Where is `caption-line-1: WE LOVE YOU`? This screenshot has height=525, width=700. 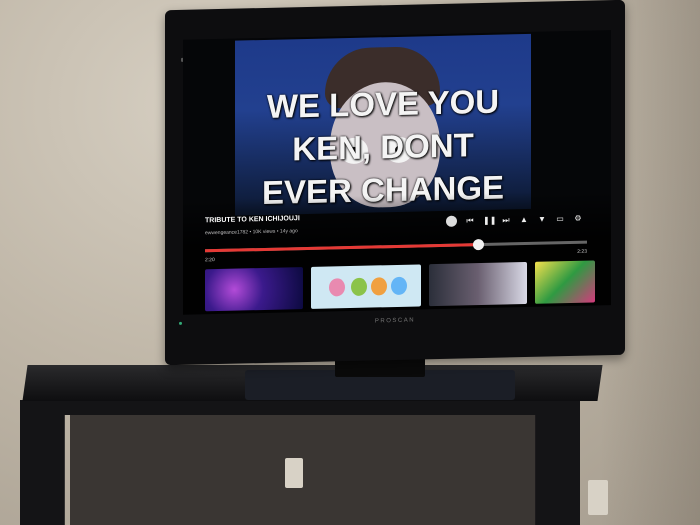 caption-line-1: WE LOVE YOU is located at coordinates (383, 103).